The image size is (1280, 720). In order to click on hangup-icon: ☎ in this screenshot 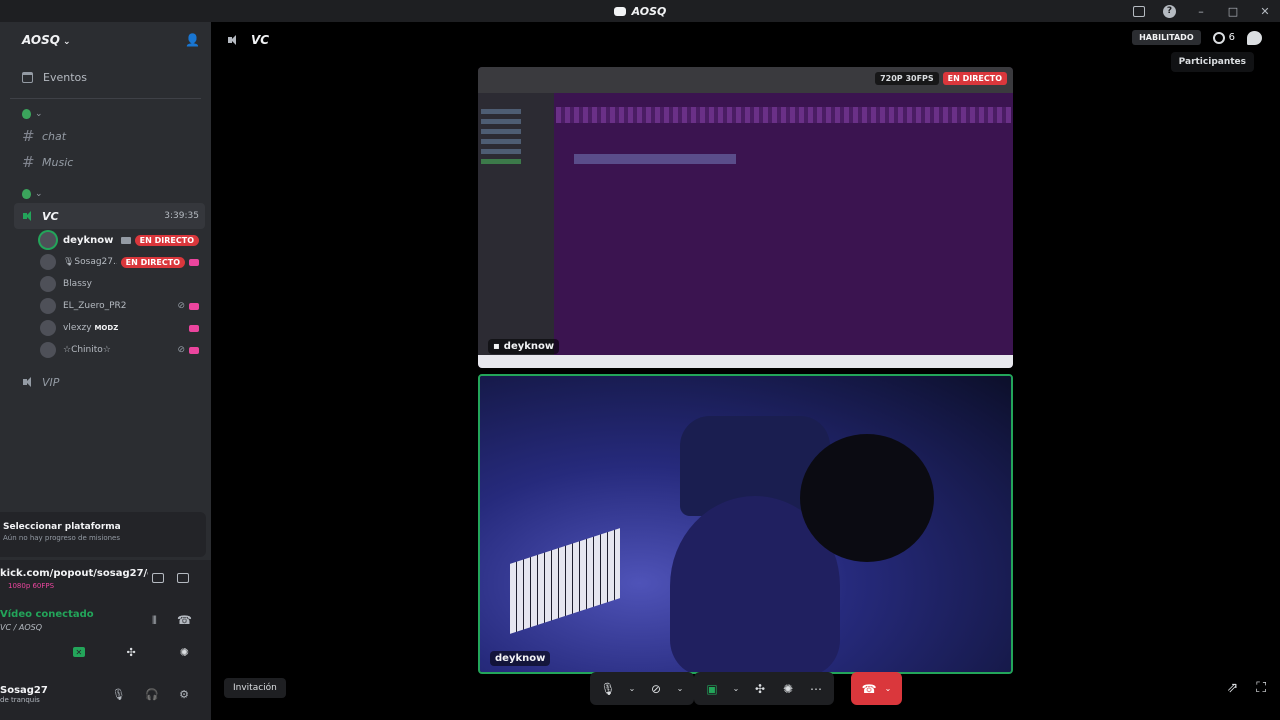, I will do `click(869, 688)`.